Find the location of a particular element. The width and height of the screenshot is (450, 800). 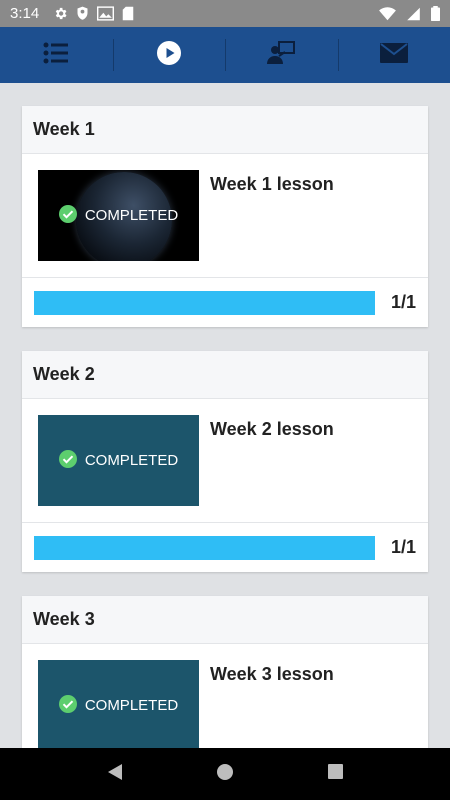

presenter-icon is located at coordinates (281, 55).